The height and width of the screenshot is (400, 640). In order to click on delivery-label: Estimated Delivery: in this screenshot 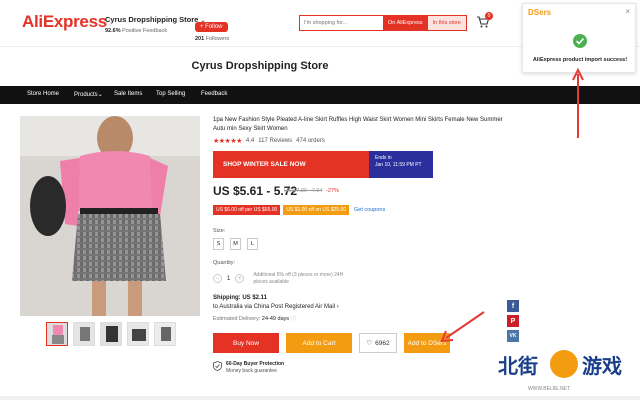, I will do `click(237, 319)`.